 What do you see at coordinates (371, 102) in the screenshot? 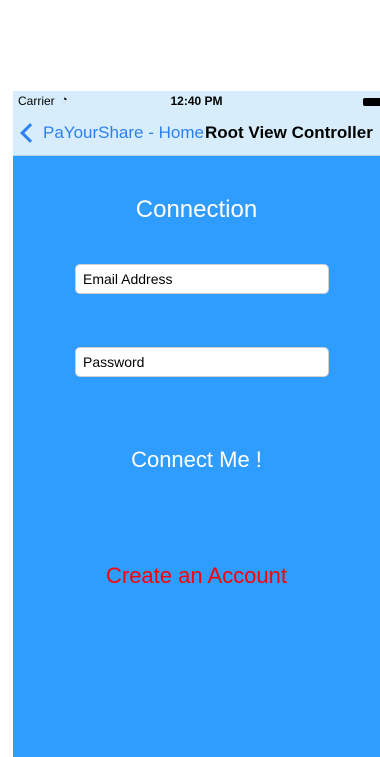
I see `battery-icon` at bounding box center [371, 102].